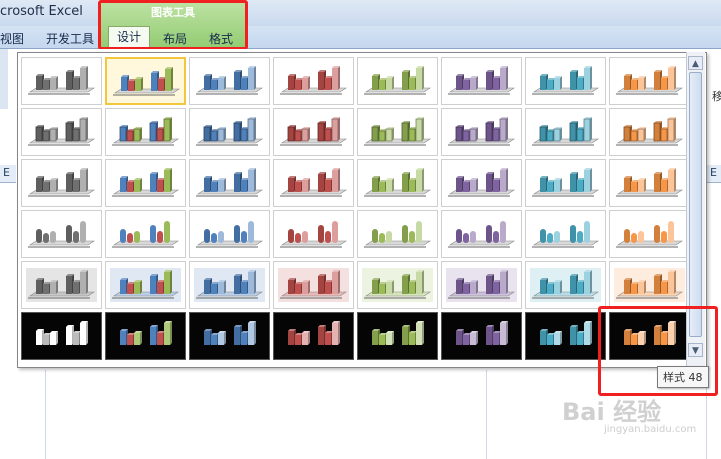 Image resolution: width=721 pixels, height=459 pixels. Describe the element at coordinates (6, 172) in the screenshot. I see `column-letter-left: E` at that location.